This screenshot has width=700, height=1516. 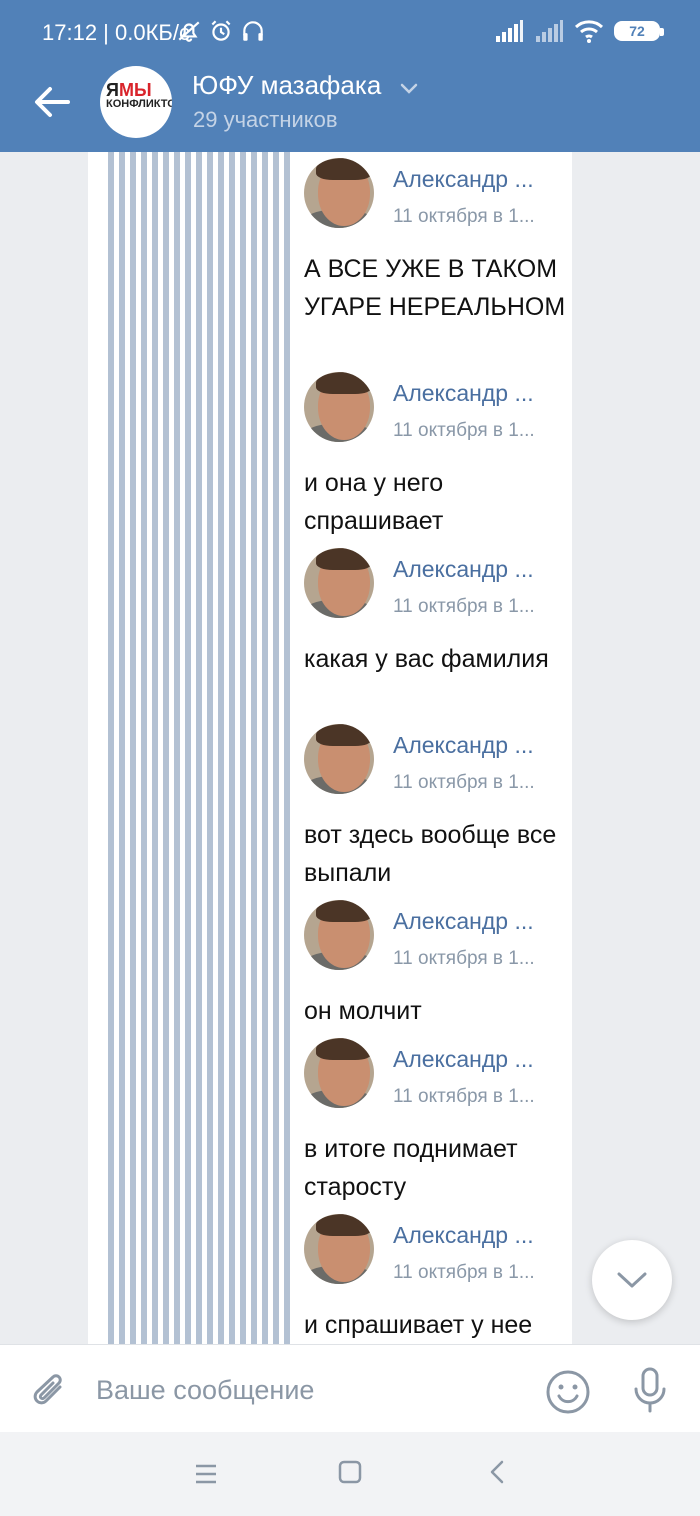 What do you see at coordinates (589, 31) in the screenshot?
I see `wifi-icon` at bounding box center [589, 31].